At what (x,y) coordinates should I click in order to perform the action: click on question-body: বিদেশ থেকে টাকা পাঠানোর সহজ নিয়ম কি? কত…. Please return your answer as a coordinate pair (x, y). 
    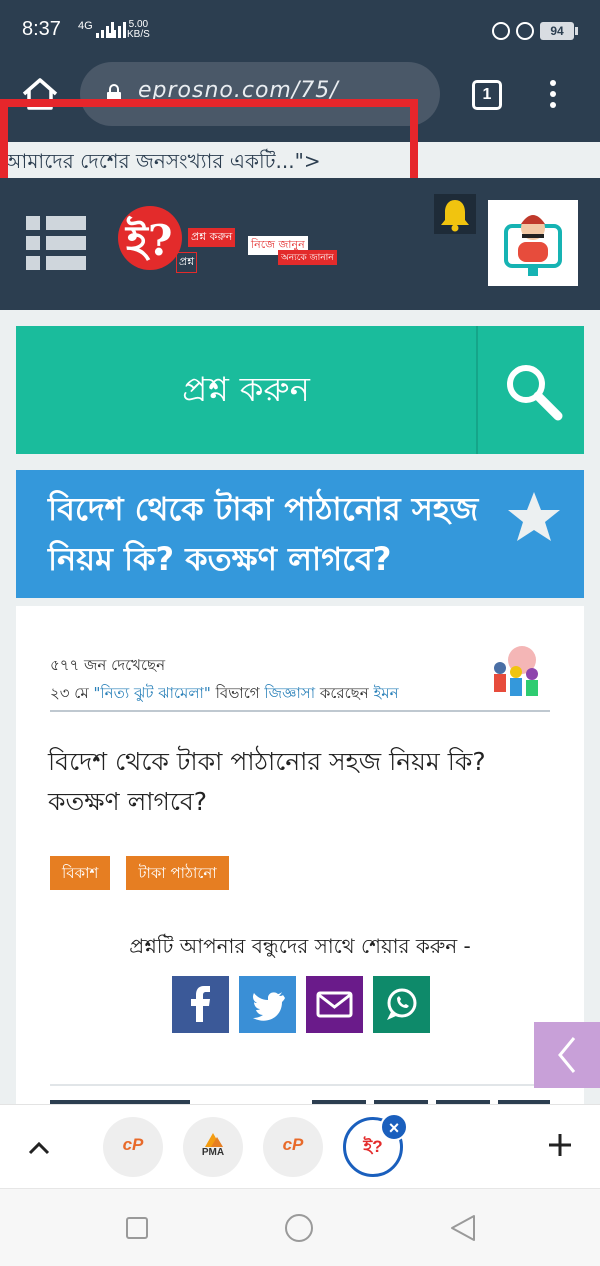
    Looking at the image, I should click on (267, 781).